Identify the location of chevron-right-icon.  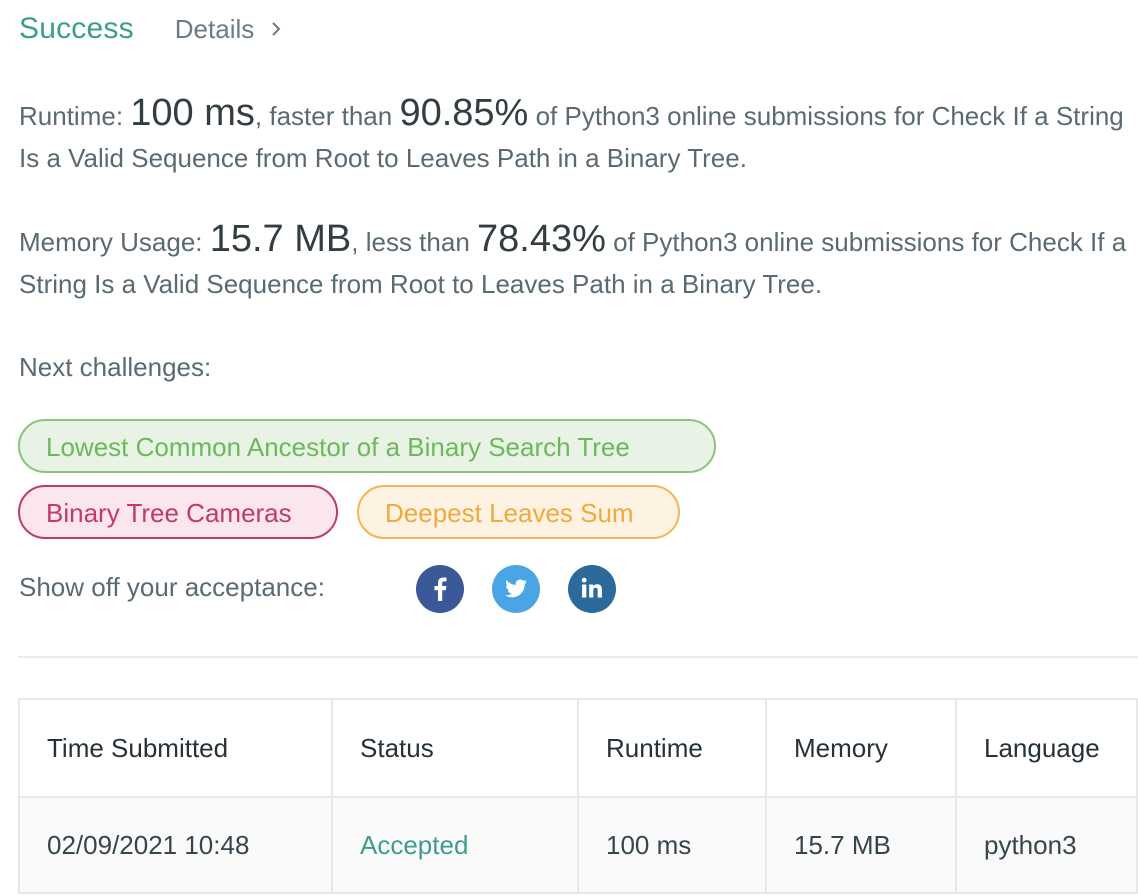
(276, 29).